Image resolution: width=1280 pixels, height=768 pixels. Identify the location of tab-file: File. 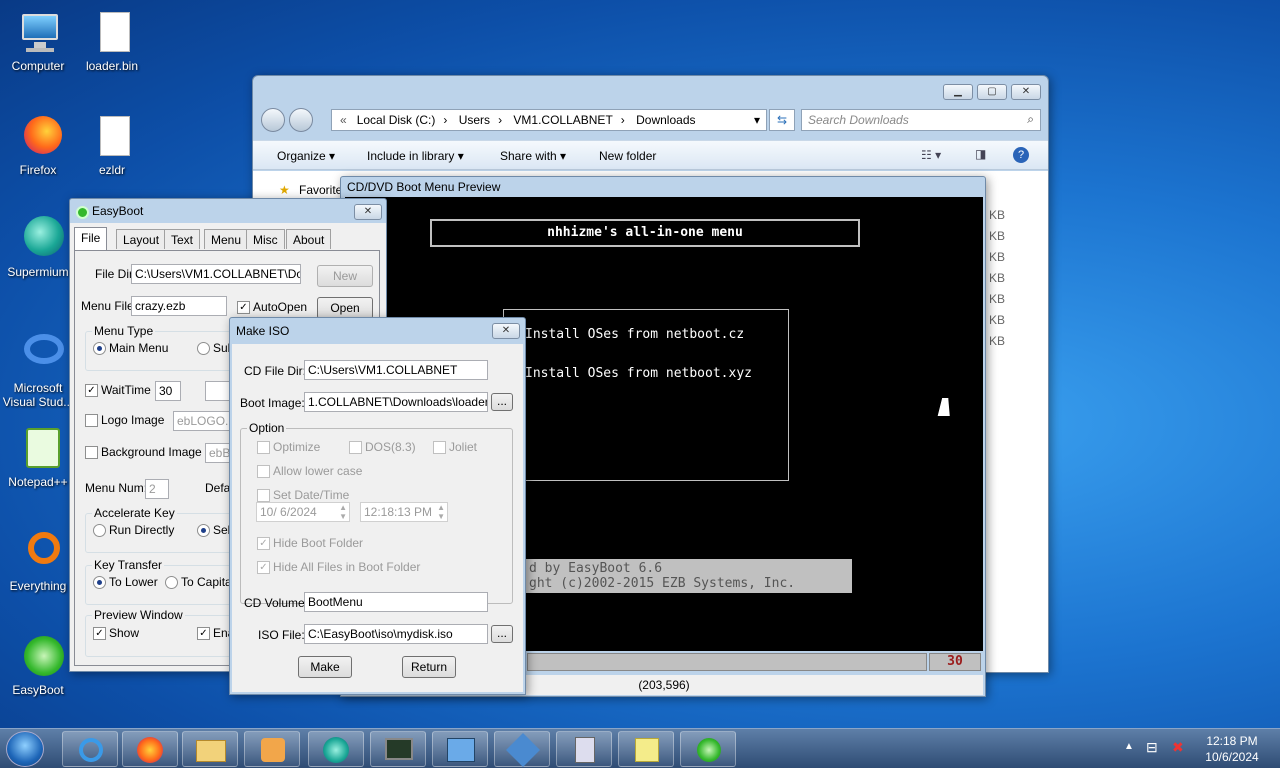
(91, 239).